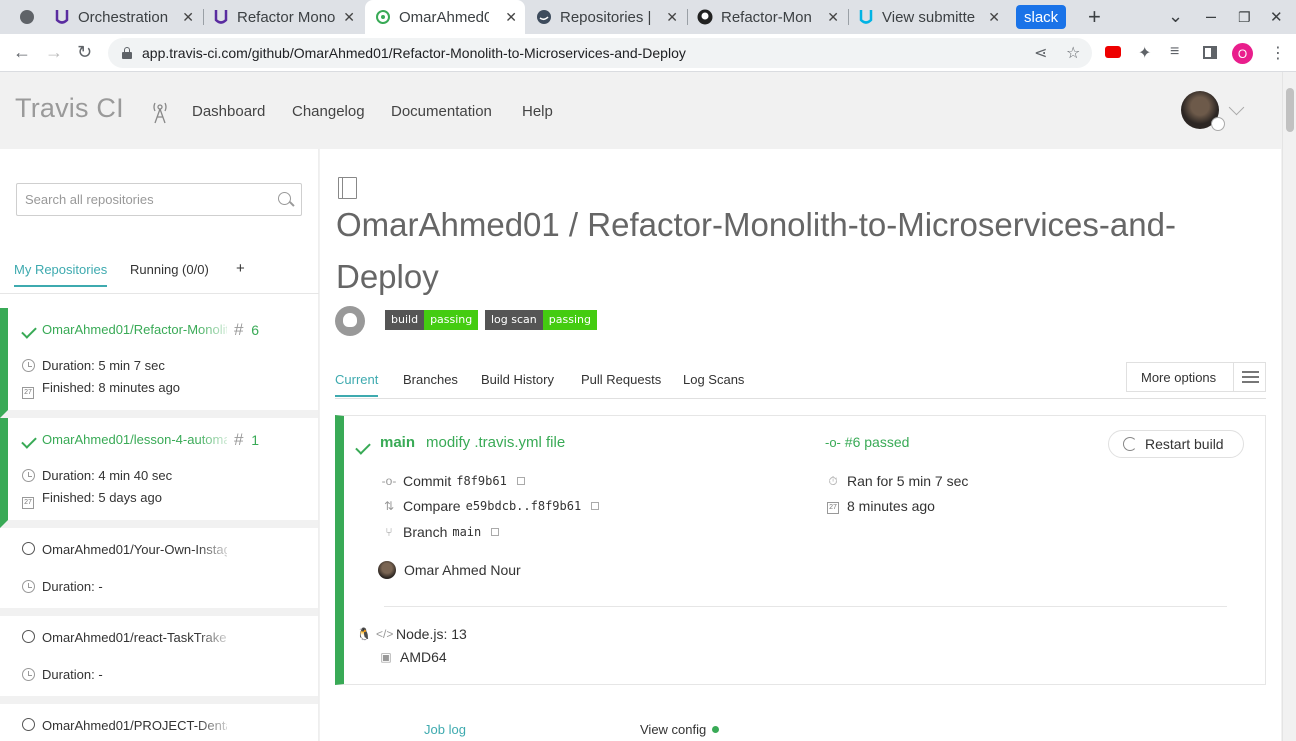 The height and width of the screenshot is (741, 1296). Describe the element at coordinates (246, 330) in the screenshot. I see `build-number: # 6` at that location.